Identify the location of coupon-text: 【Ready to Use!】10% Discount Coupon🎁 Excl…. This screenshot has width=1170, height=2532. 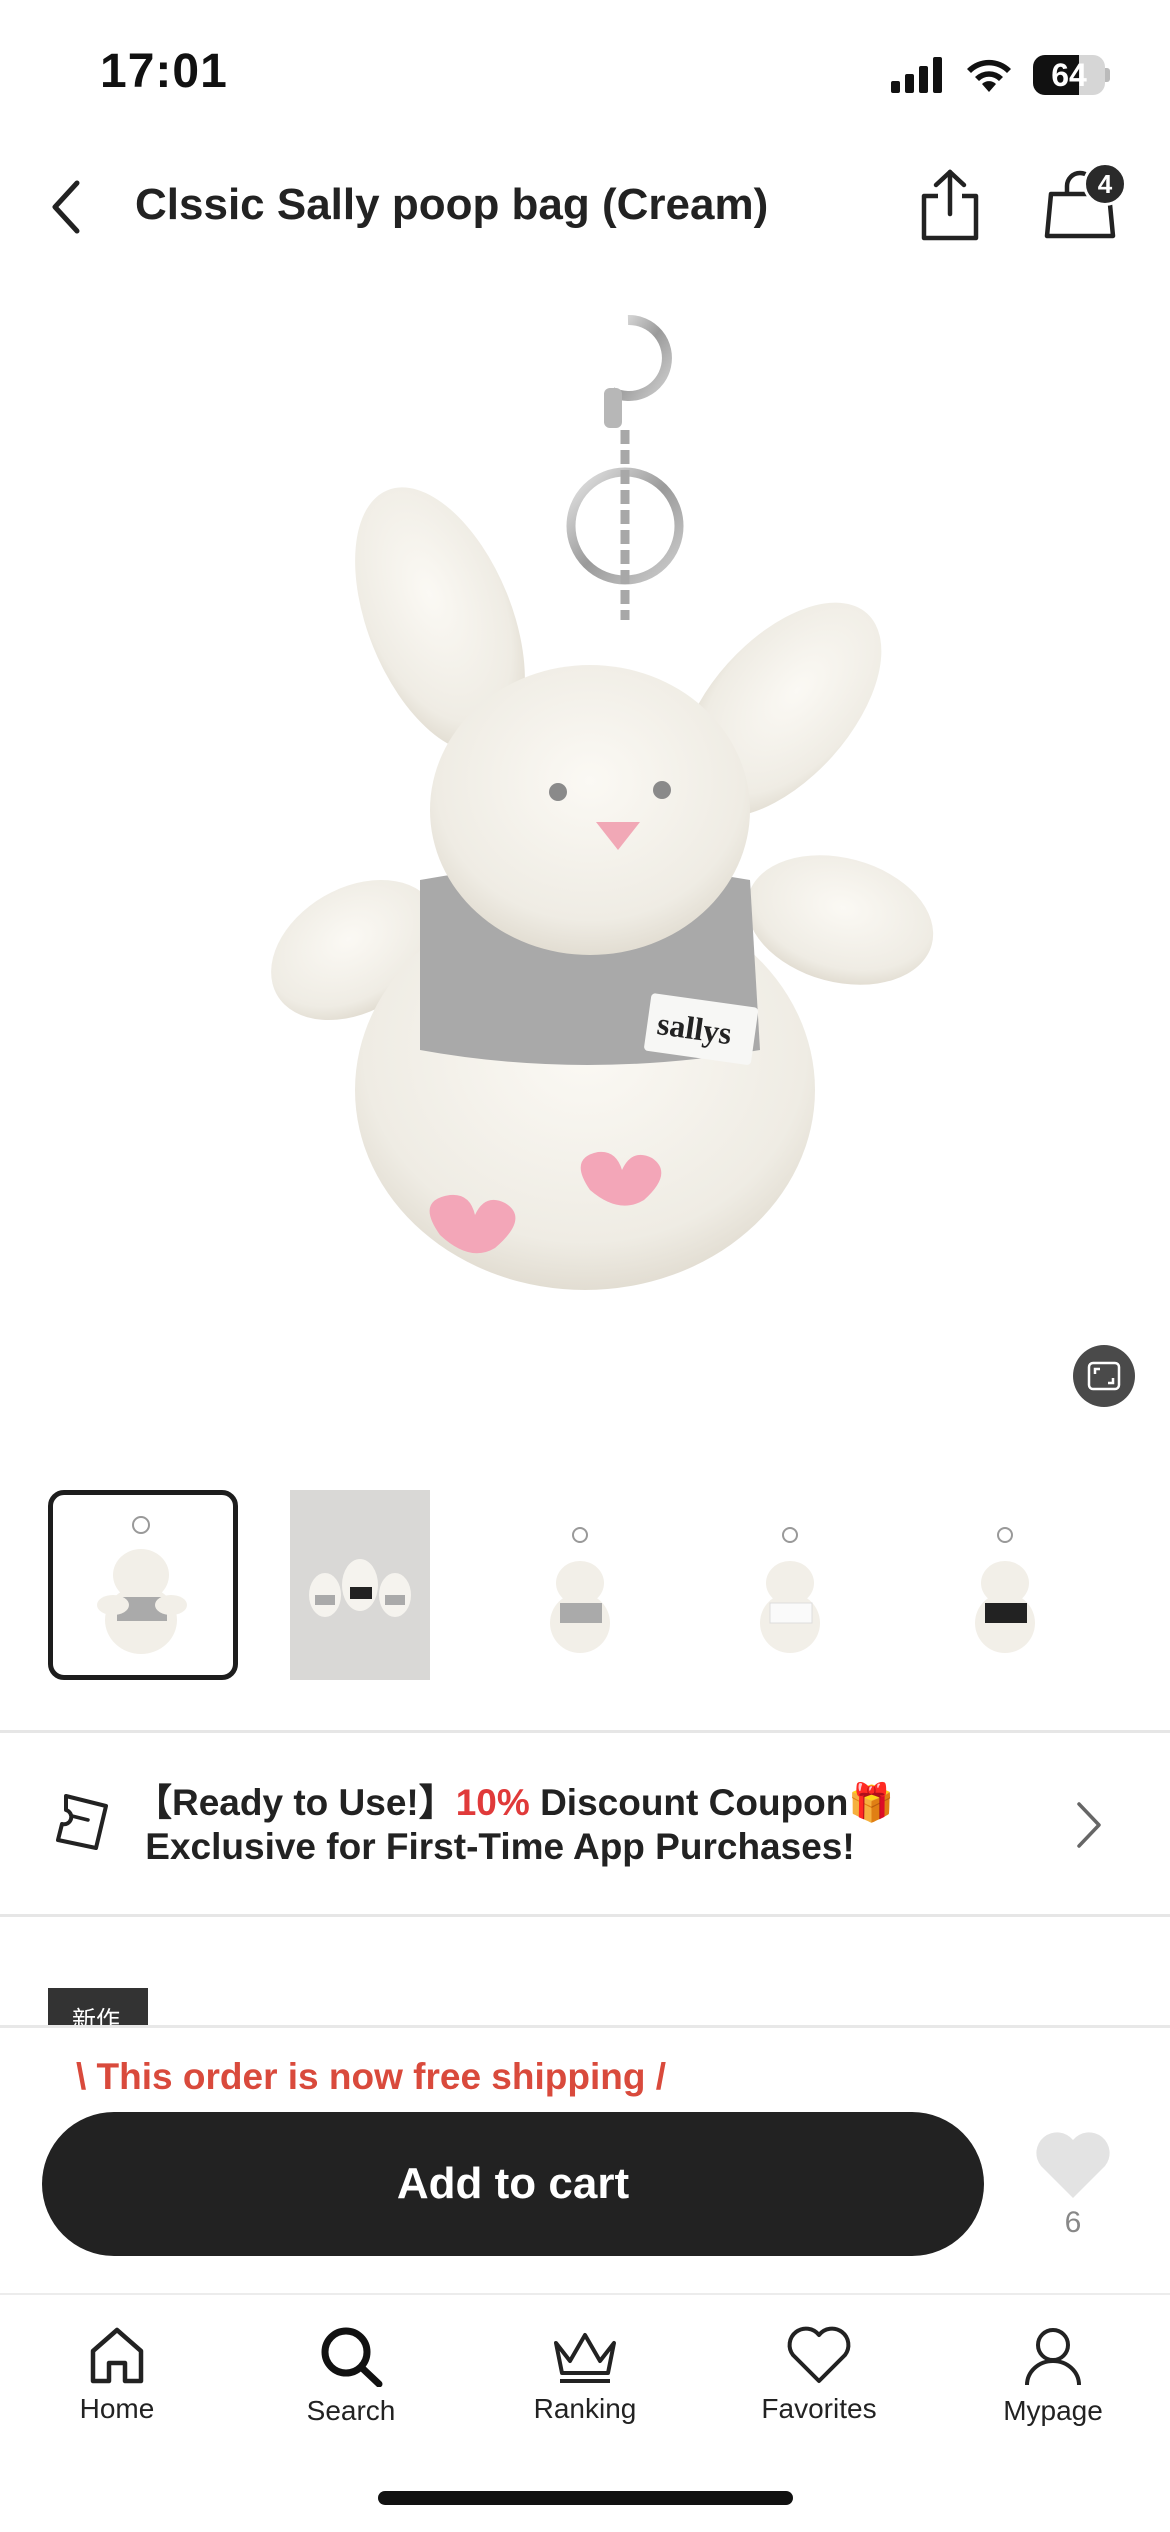
(514, 1825).